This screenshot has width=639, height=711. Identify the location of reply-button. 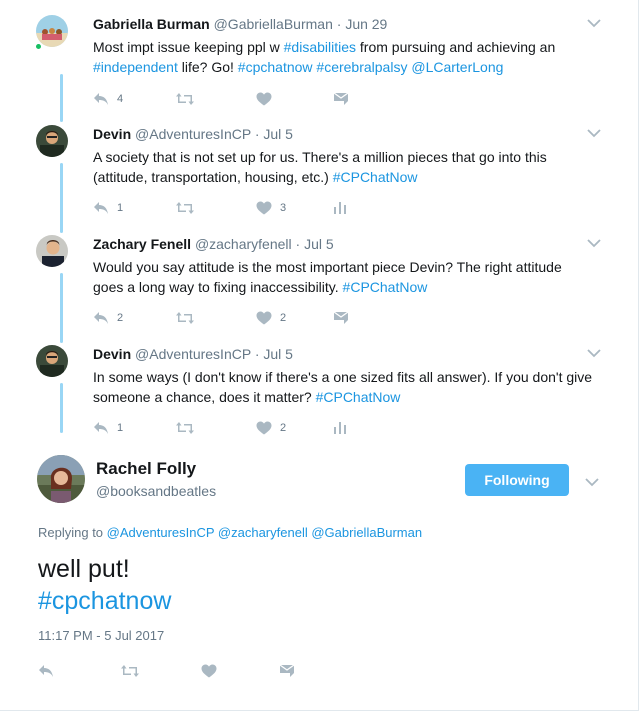
(46, 671).